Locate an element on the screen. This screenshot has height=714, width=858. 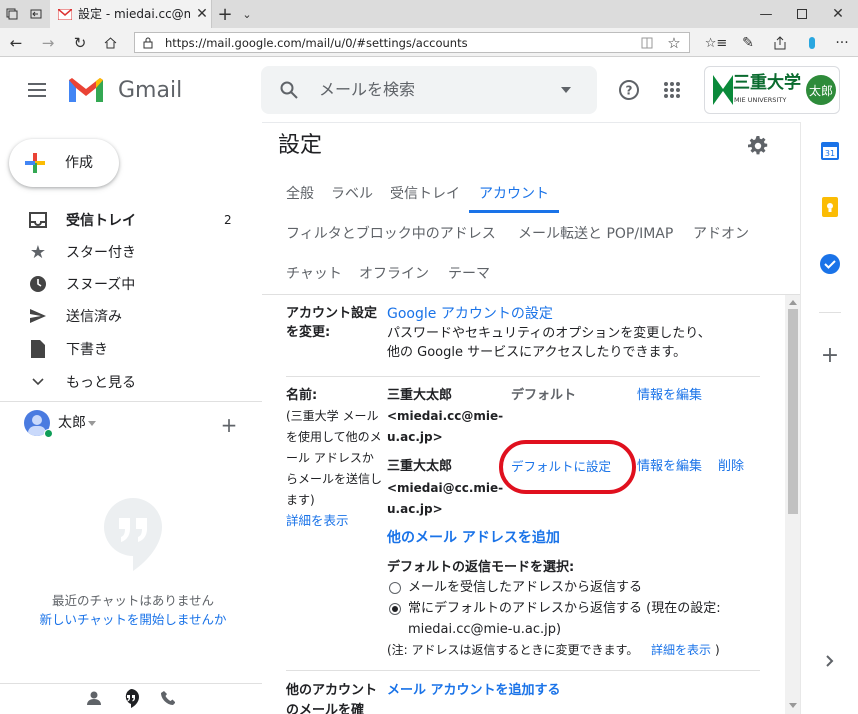
section-divider is located at coordinates (523, 670).